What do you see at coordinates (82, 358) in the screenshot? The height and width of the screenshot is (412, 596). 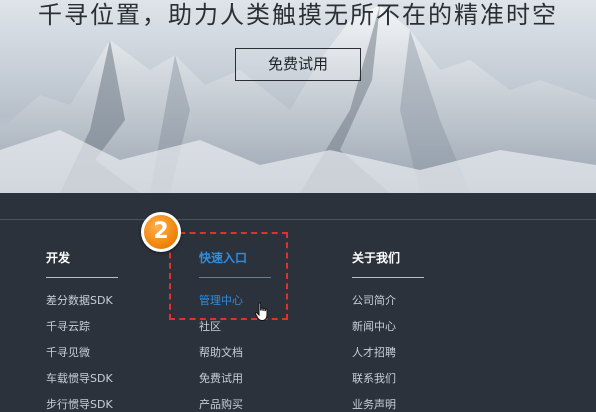 I see `footer-link-jianwei: 千寻见微` at bounding box center [82, 358].